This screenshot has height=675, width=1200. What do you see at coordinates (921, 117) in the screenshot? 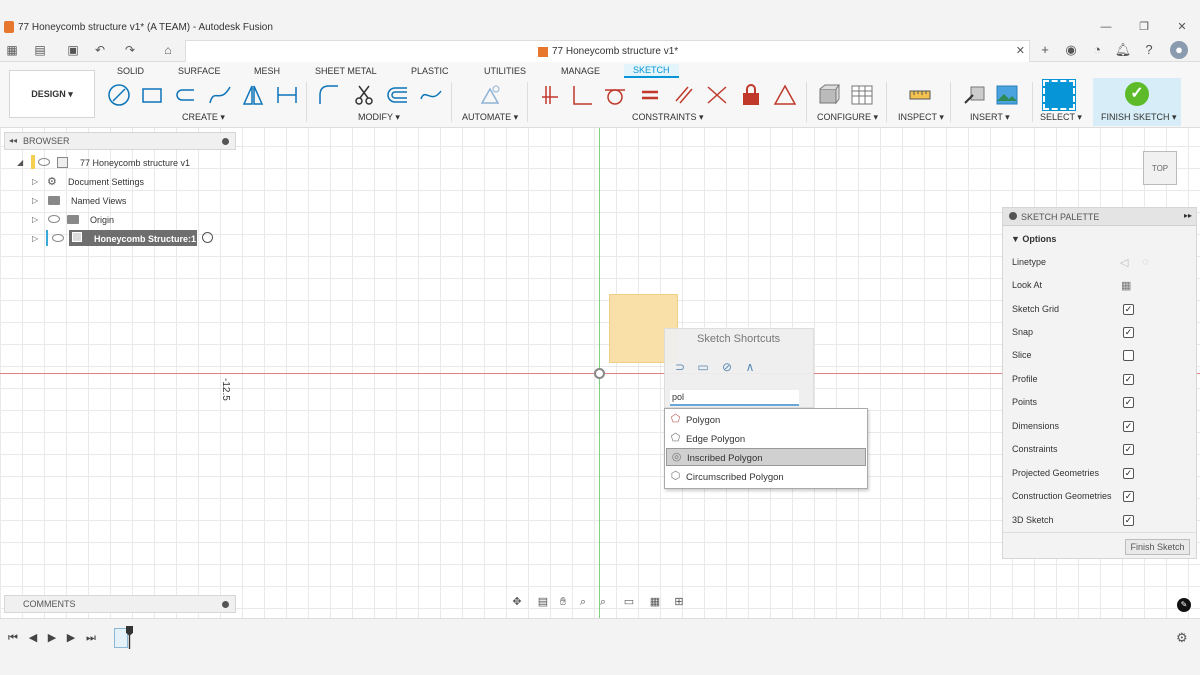
I see `inspect-group-label: INSPECT ▾` at bounding box center [921, 117].